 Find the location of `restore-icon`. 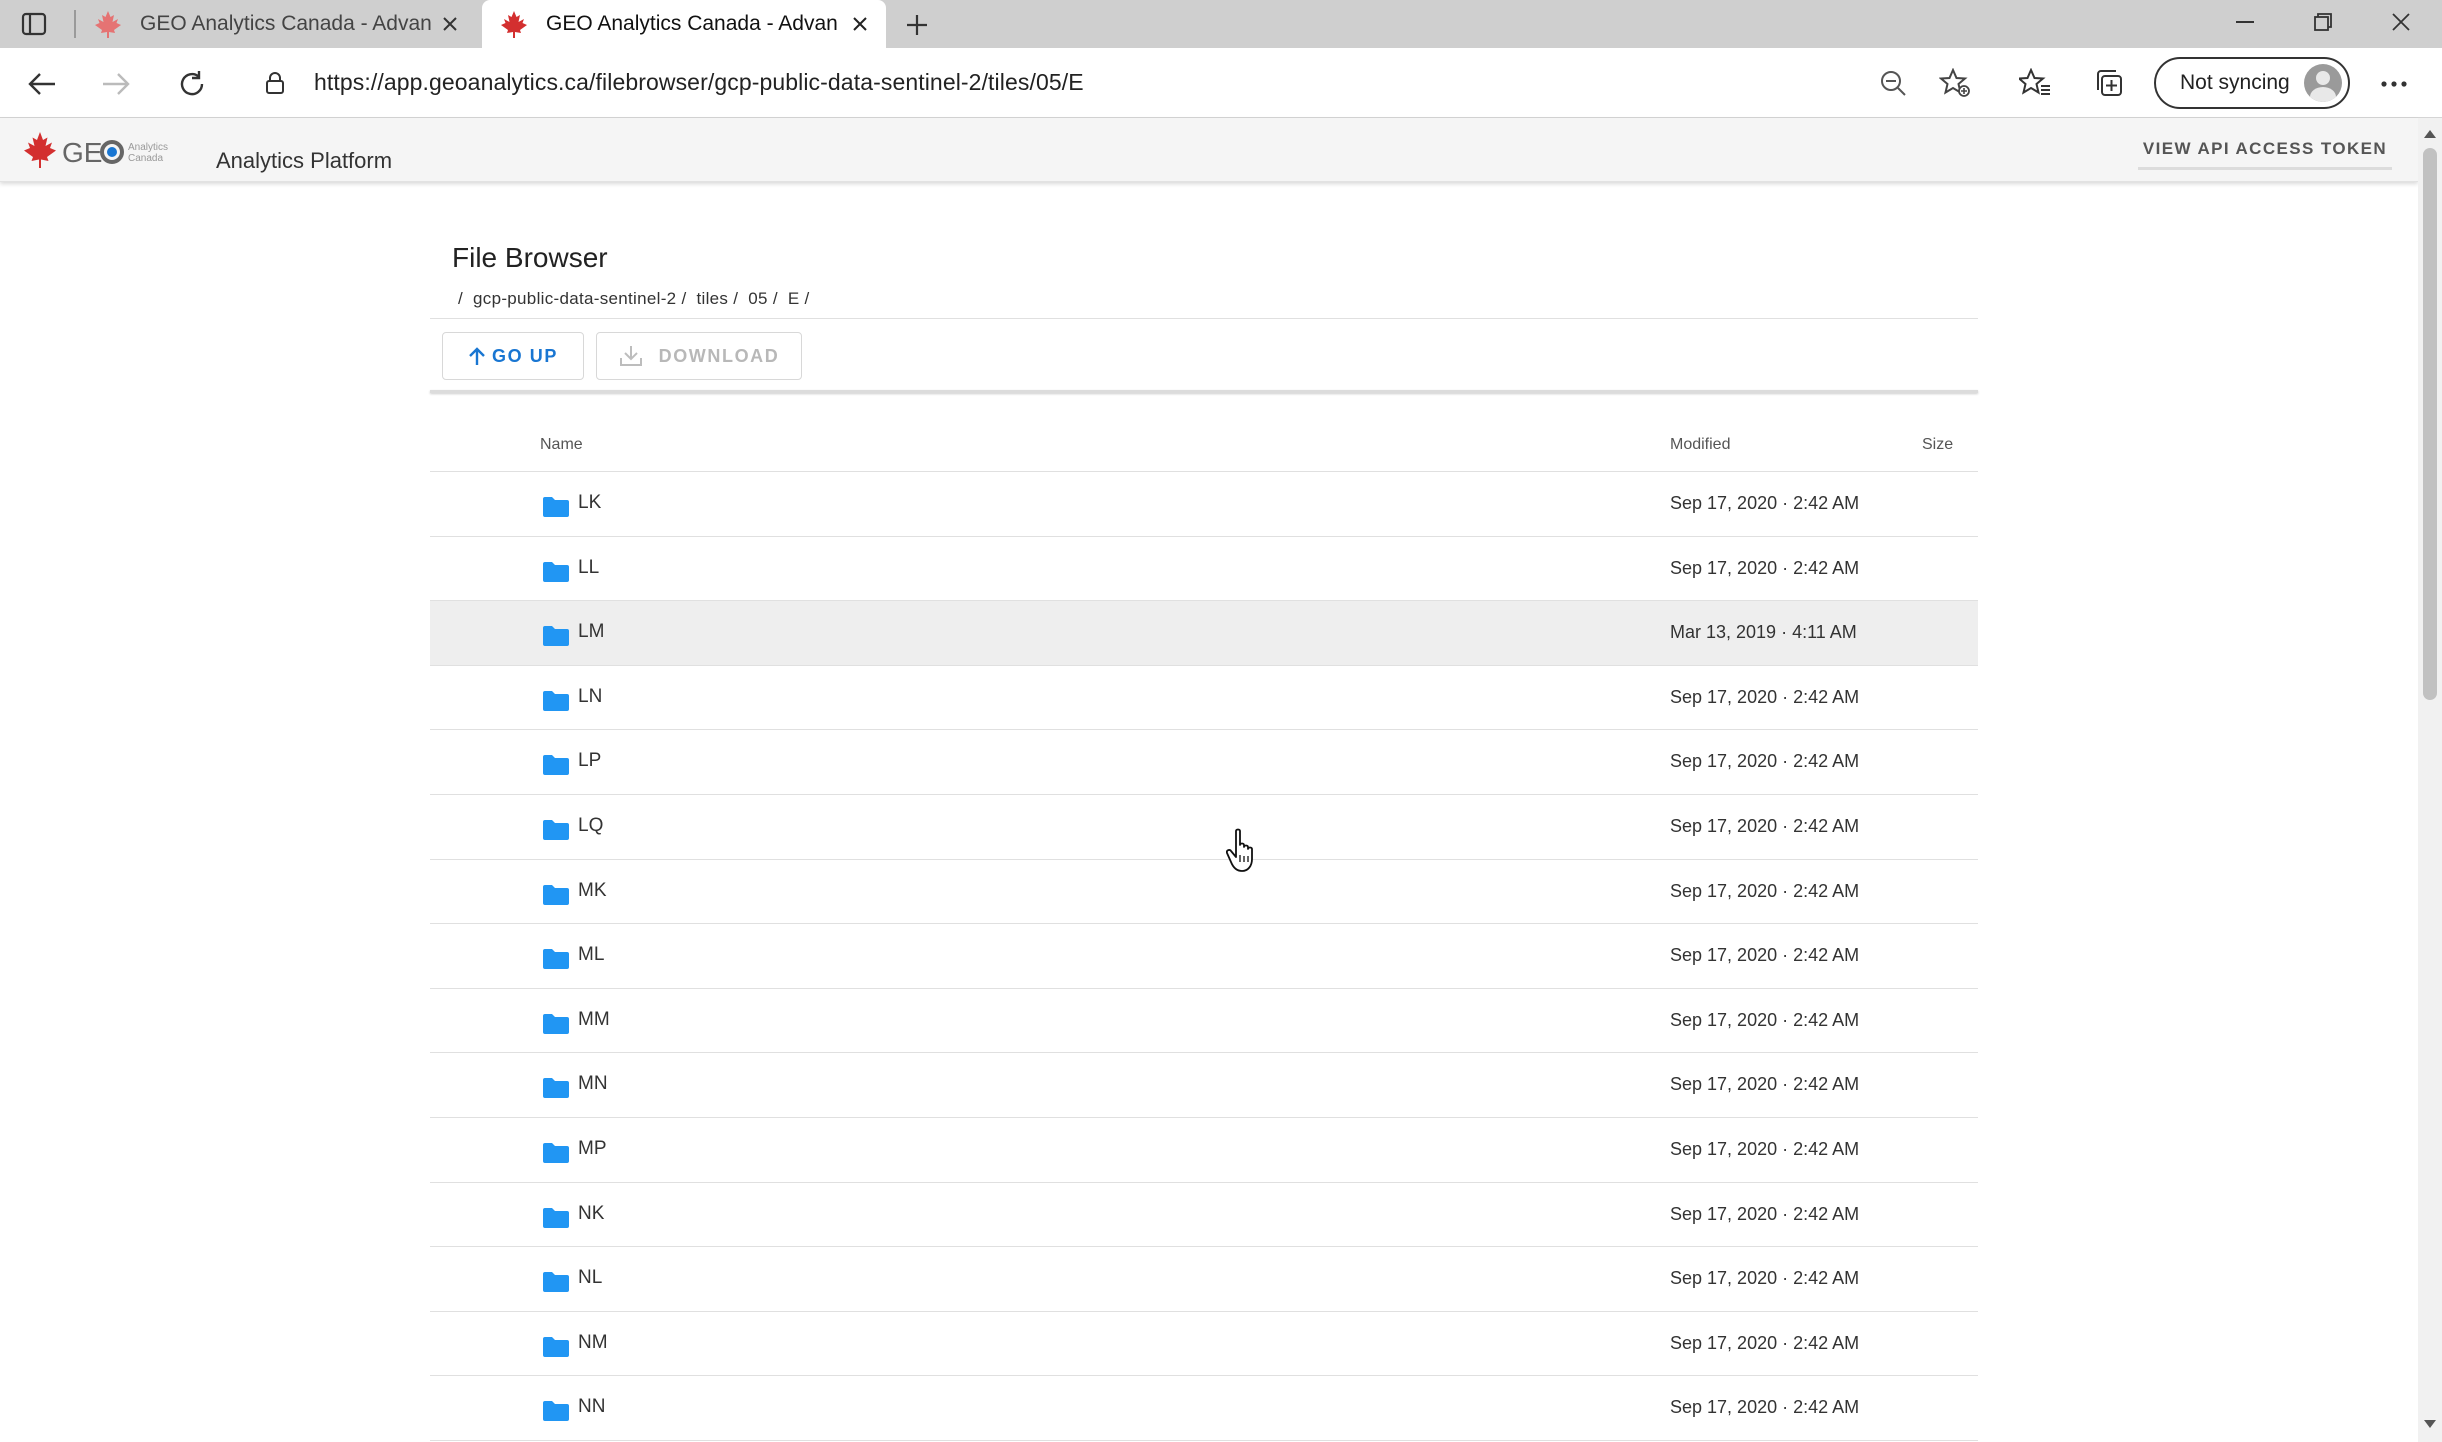

restore-icon is located at coordinates (2323, 22).